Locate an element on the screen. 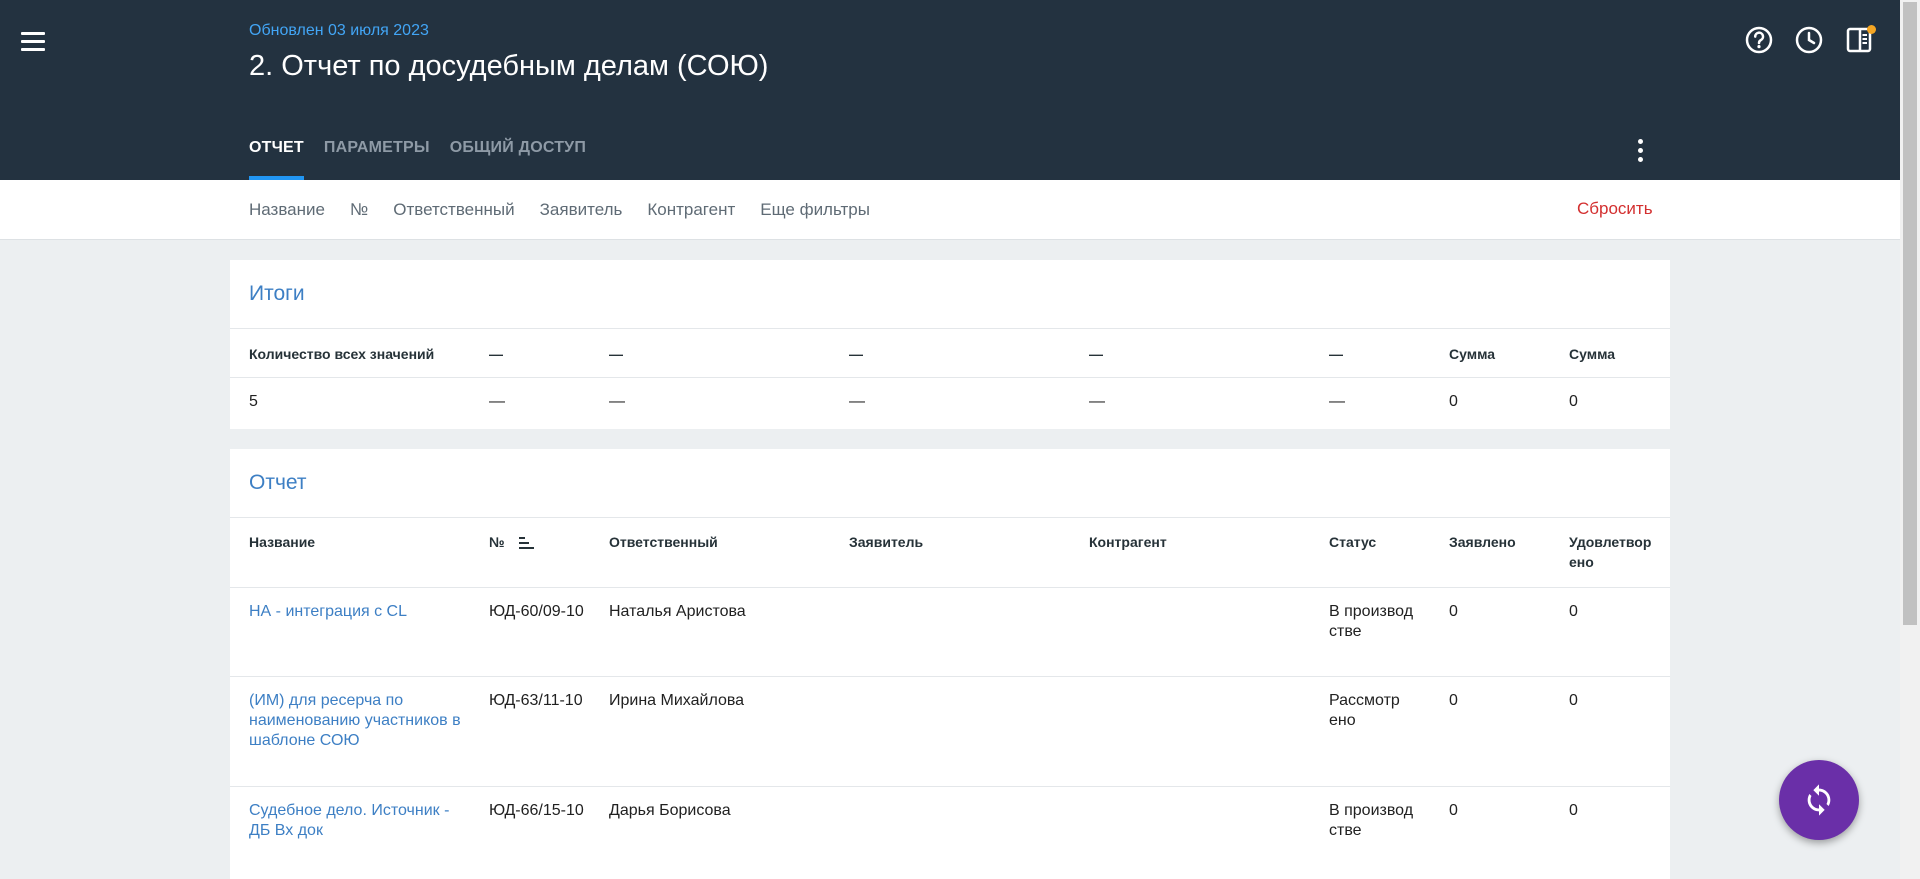 This screenshot has height=879, width=1920. filter-applicant: Заявитель is located at coordinates (581, 210).